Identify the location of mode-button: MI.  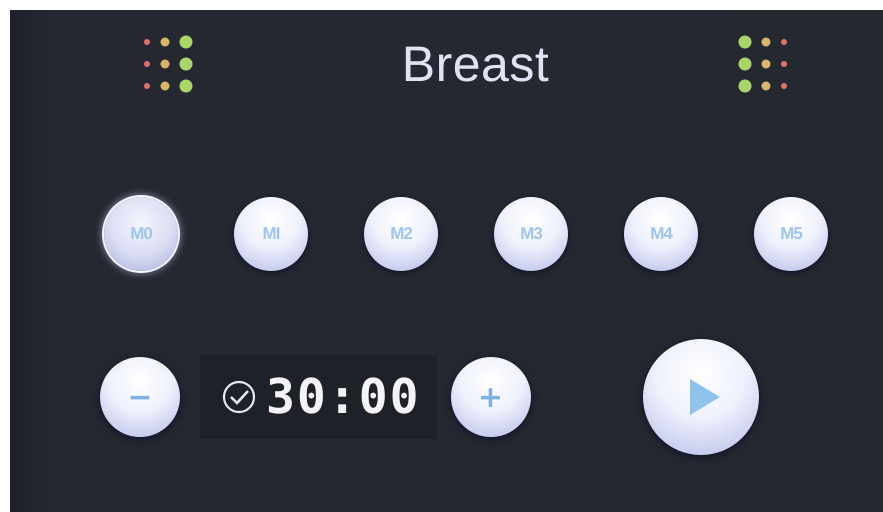
(271, 234).